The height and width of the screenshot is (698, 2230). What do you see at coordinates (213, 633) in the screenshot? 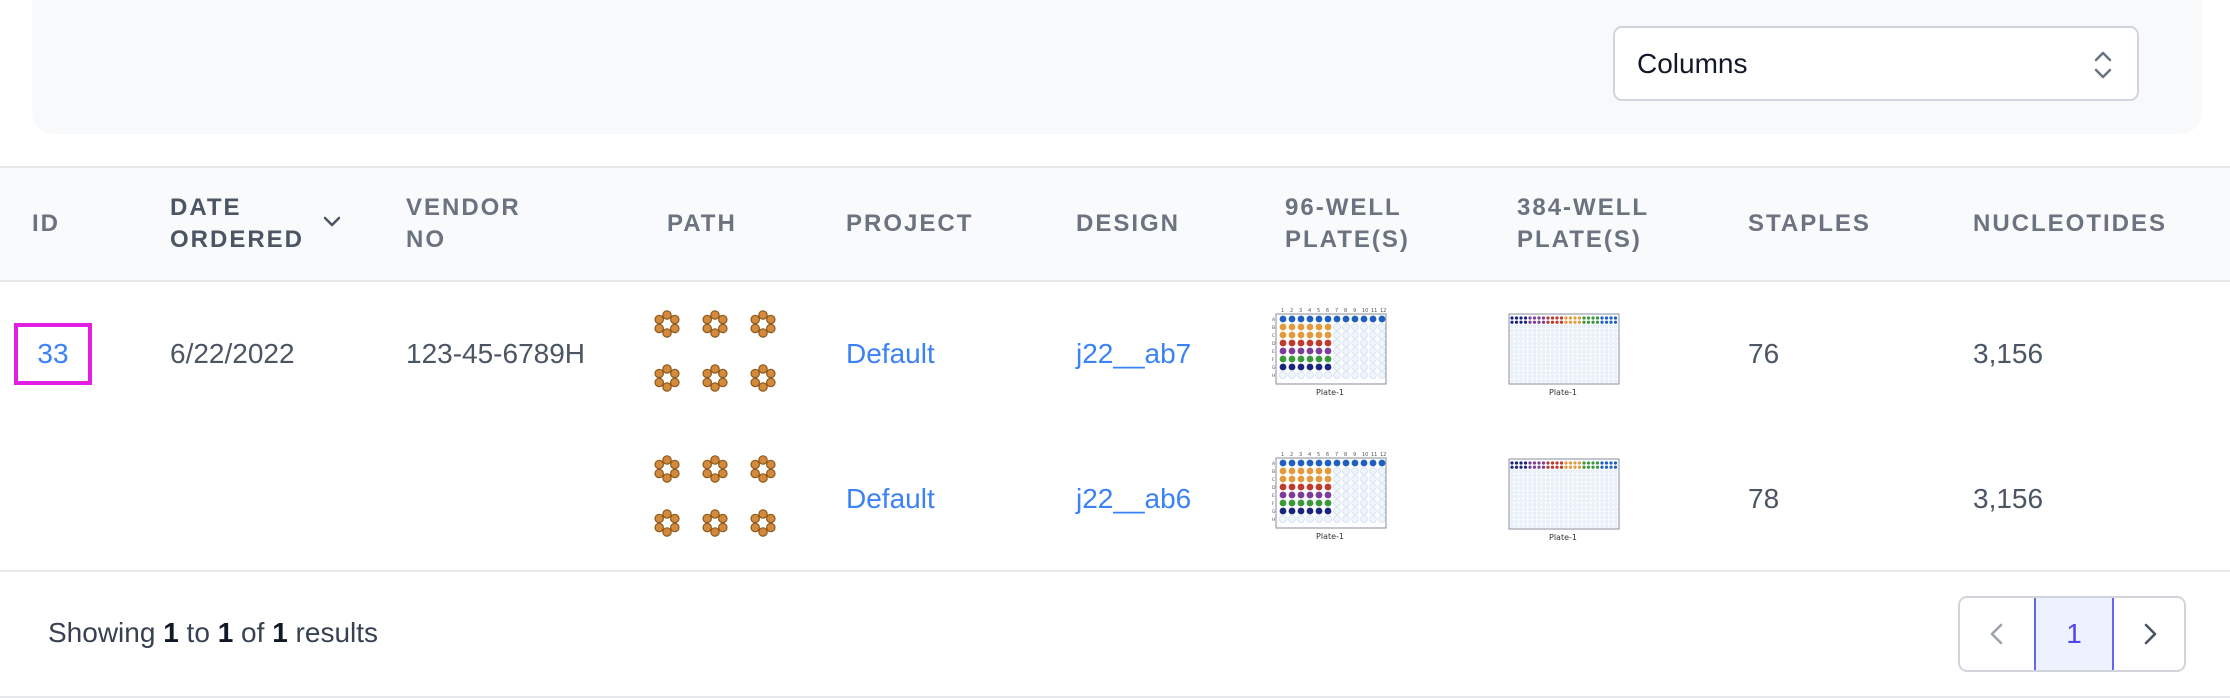
I see `results-summary: Showing 1 to 1 of 1 results` at bounding box center [213, 633].